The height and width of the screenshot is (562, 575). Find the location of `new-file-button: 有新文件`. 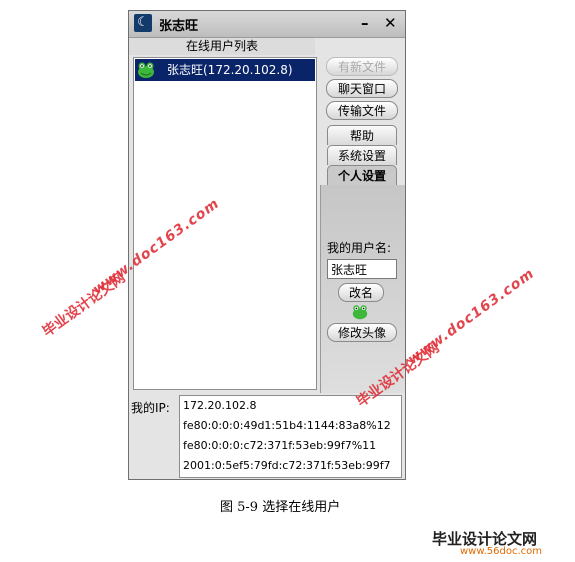

new-file-button: 有新文件 is located at coordinates (362, 66).